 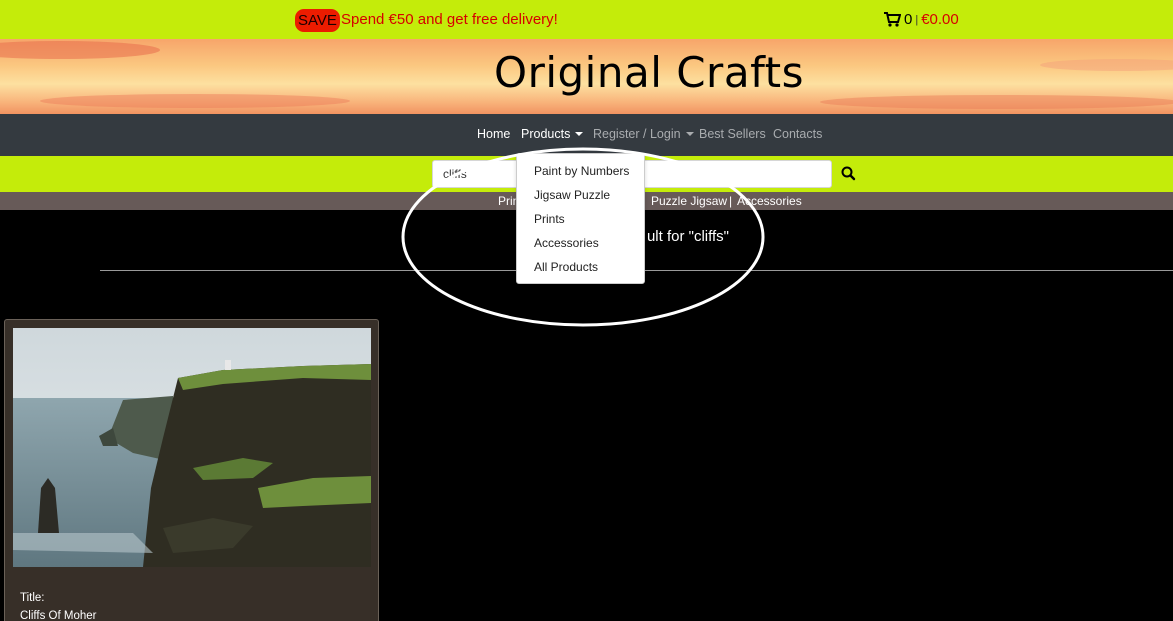 I want to click on header-banner: Original Crafts, so click(x=586, y=76).